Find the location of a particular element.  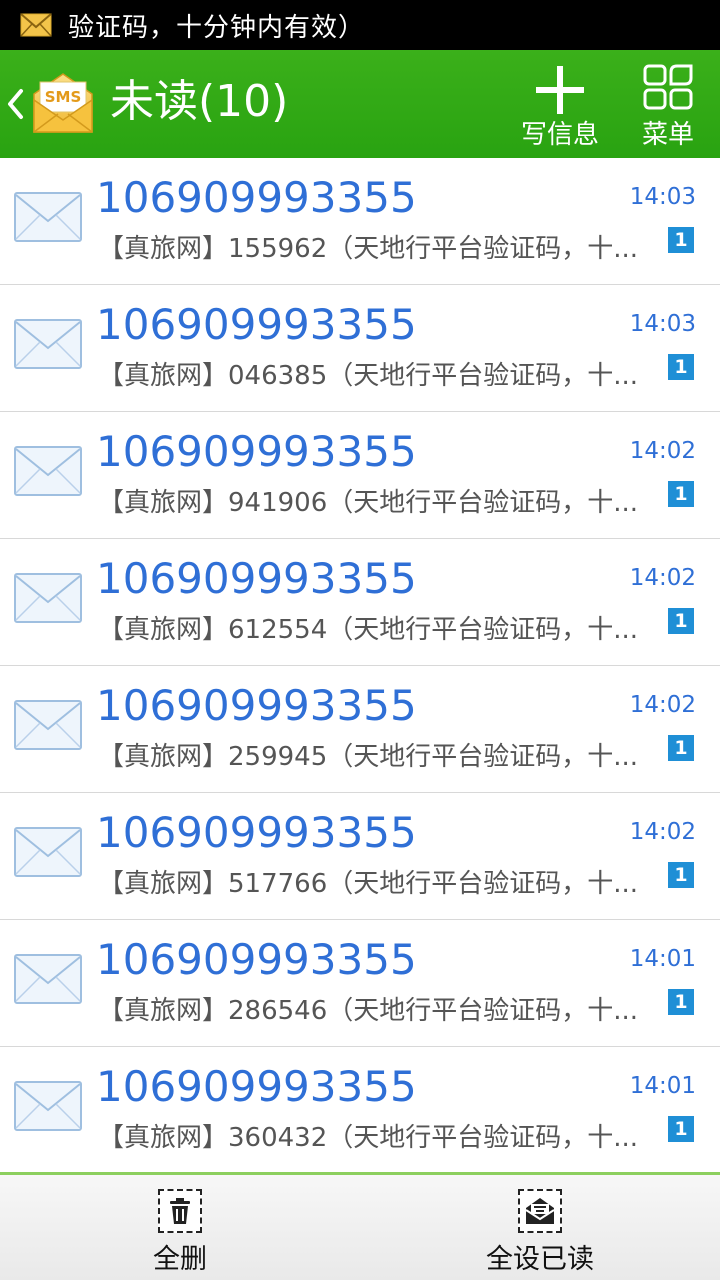

back-button: SMS is located at coordinates (52, 104).